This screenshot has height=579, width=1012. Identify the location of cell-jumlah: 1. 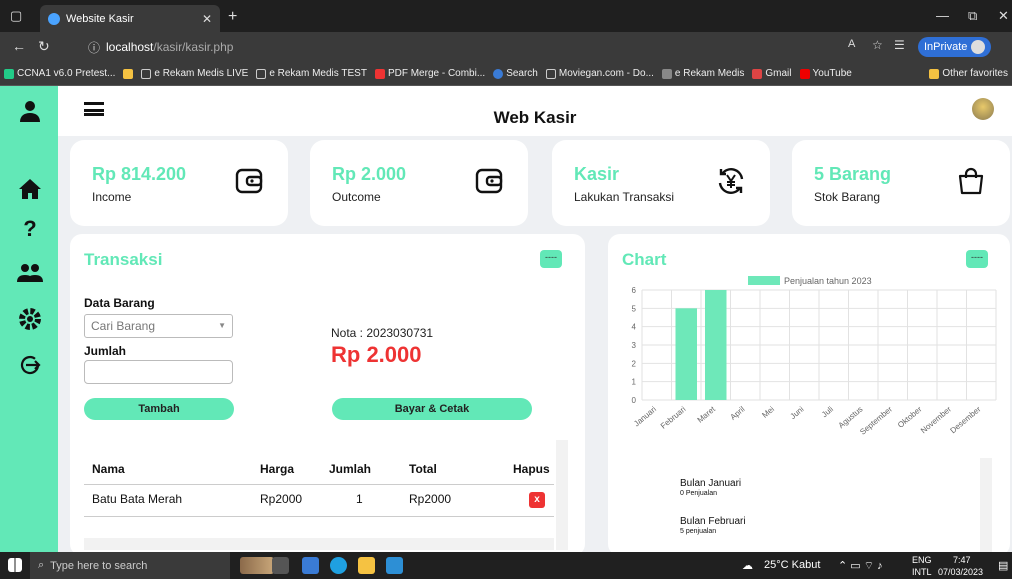
(359, 499).